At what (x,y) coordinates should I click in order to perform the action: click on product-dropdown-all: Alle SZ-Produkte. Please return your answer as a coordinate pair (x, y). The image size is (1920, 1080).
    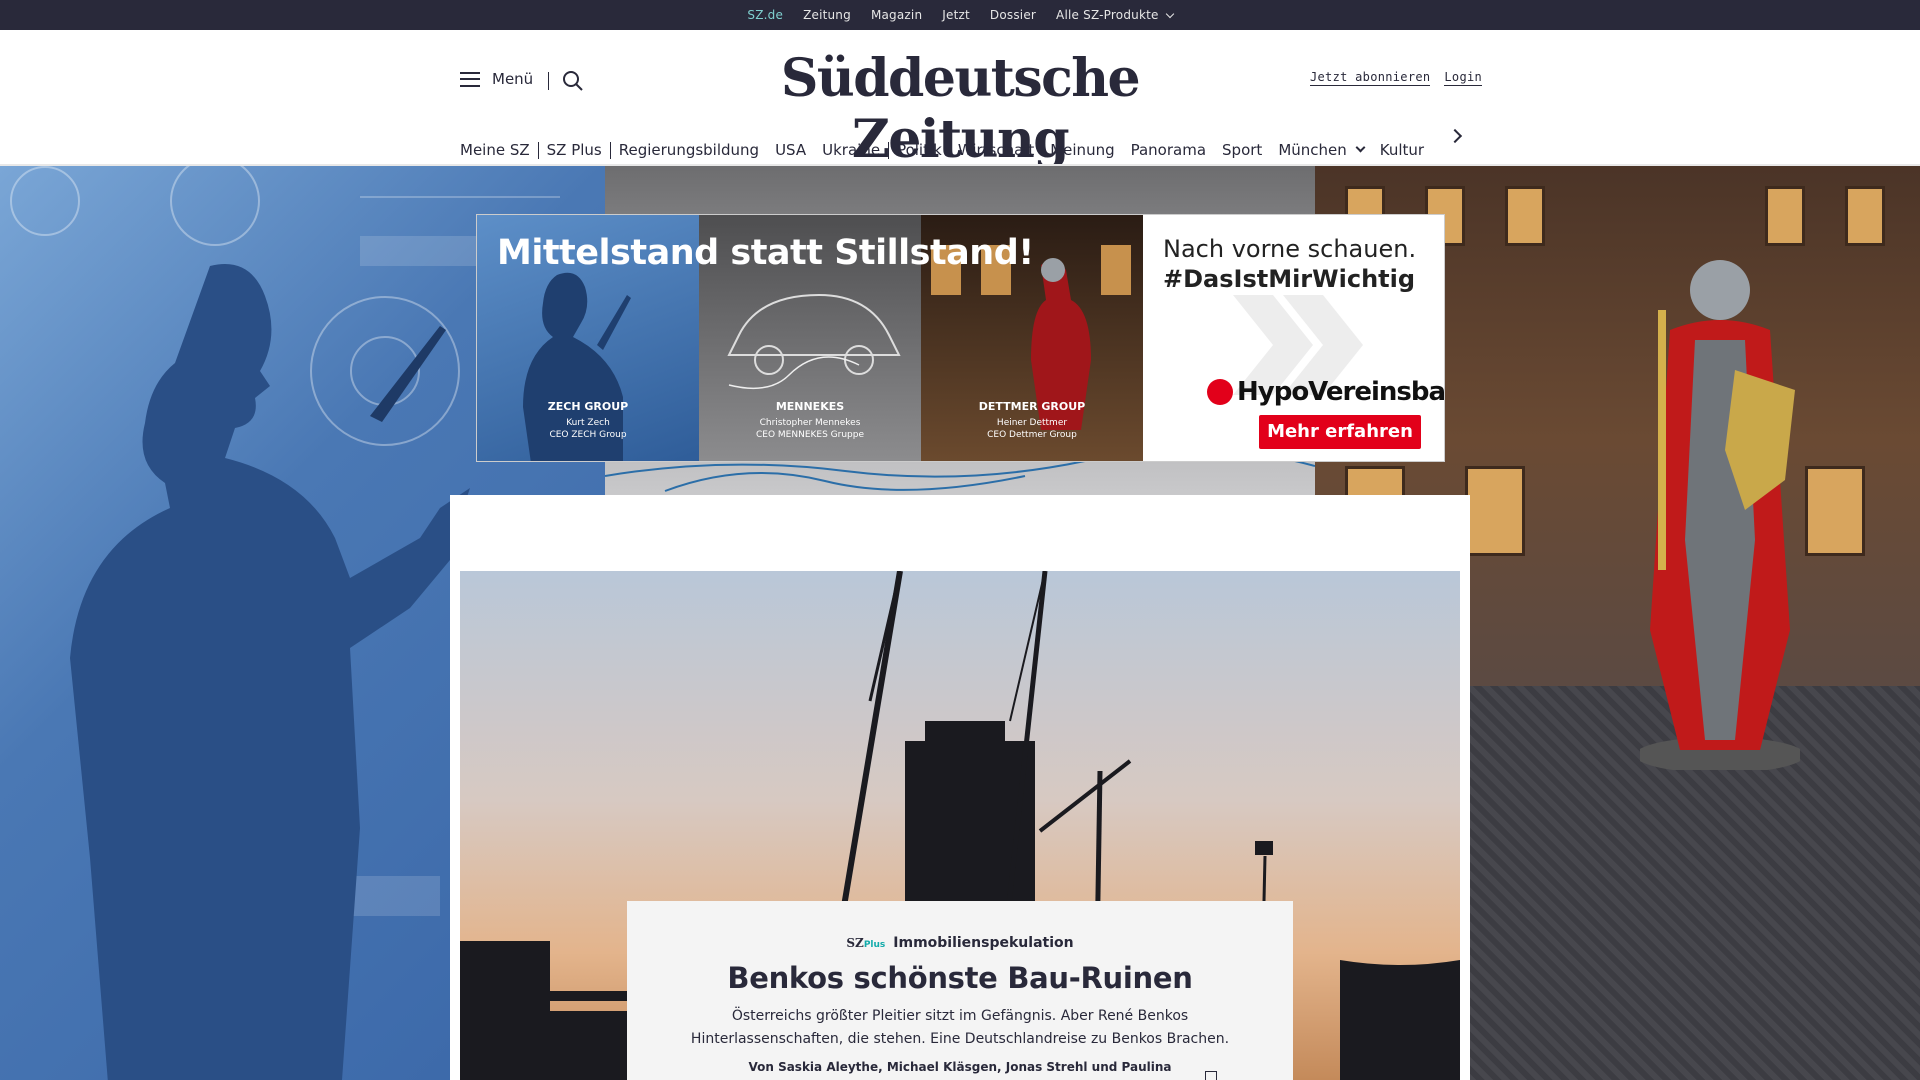
    Looking at the image, I should click on (1115, 15).